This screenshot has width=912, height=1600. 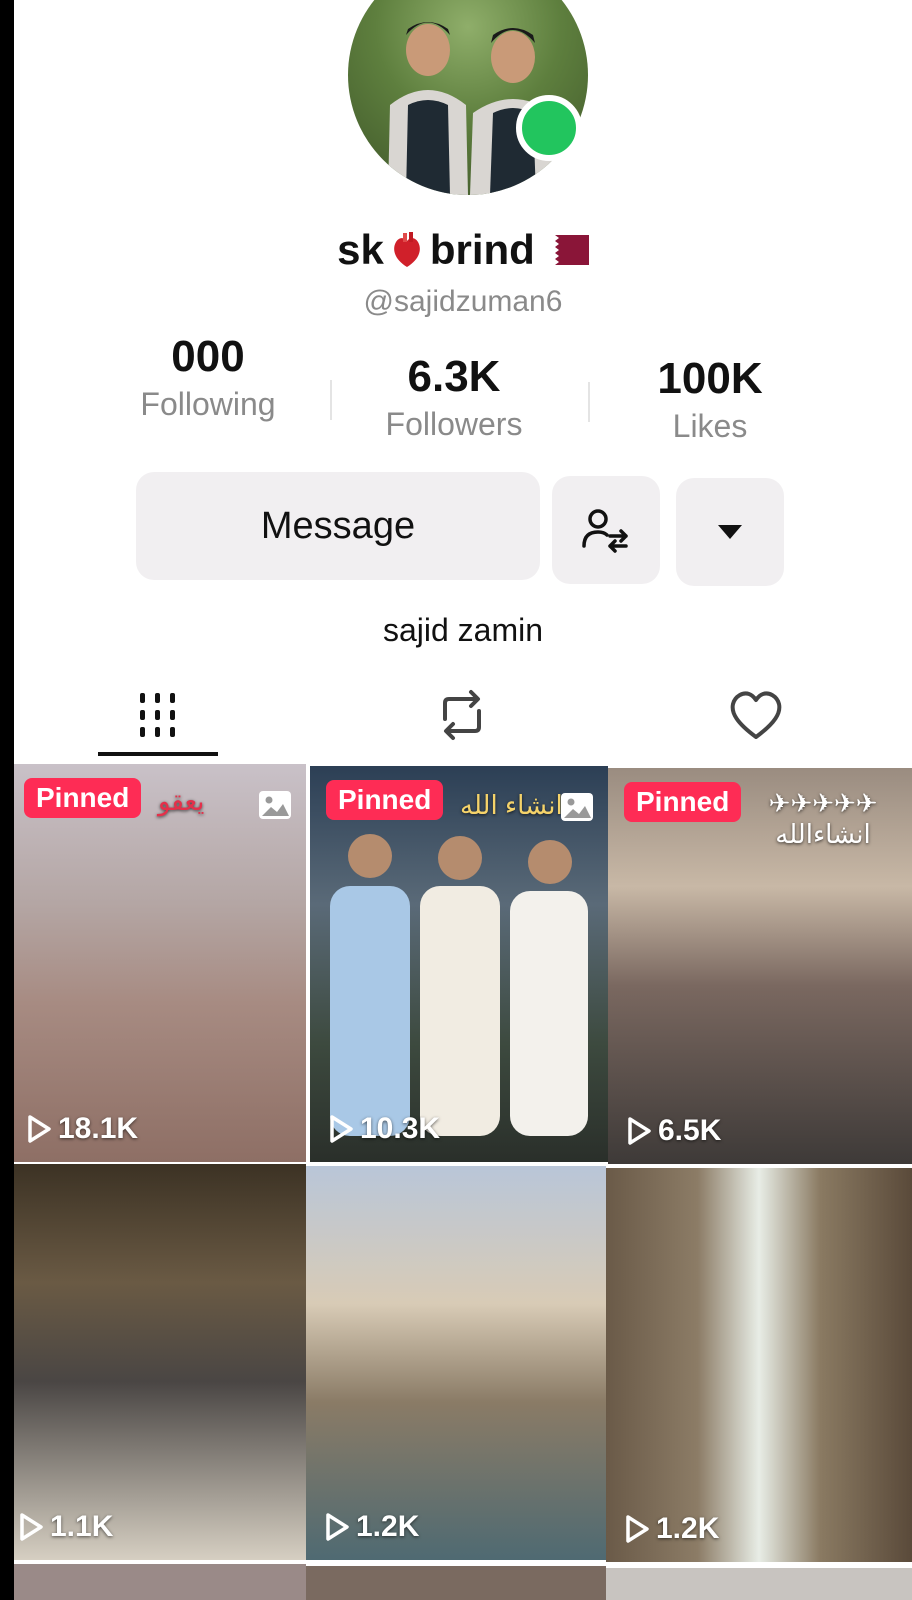 I want to click on display-name-part2: brind, so click(x=482, y=249).